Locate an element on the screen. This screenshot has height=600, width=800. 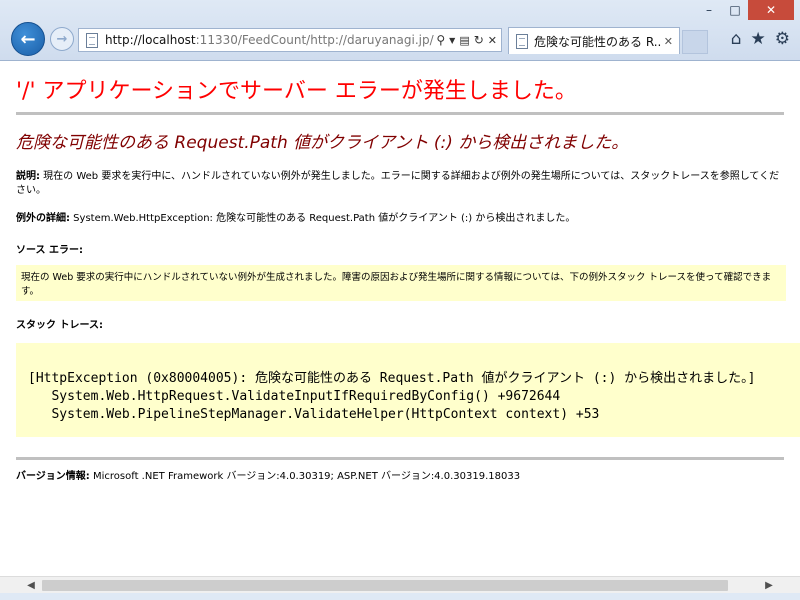
forward-arrow-icon: → is located at coordinates (62, 39).